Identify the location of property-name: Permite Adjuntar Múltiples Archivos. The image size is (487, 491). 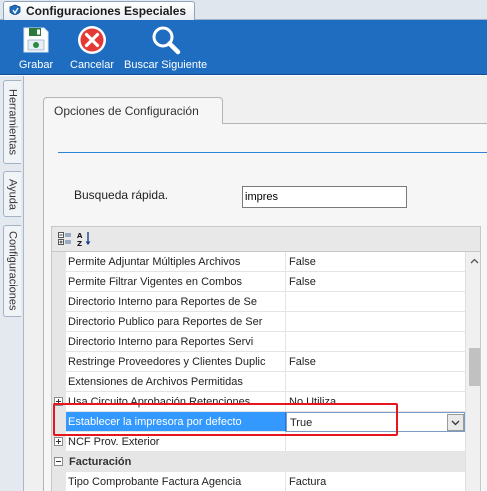
(176, 262).